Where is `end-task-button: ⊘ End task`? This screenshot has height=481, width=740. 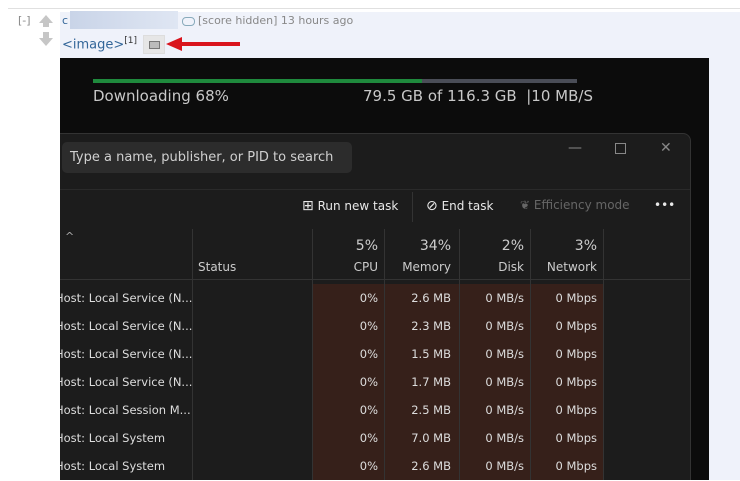
end-task-button: ⊘ End task is located at coordinates (459, 206).